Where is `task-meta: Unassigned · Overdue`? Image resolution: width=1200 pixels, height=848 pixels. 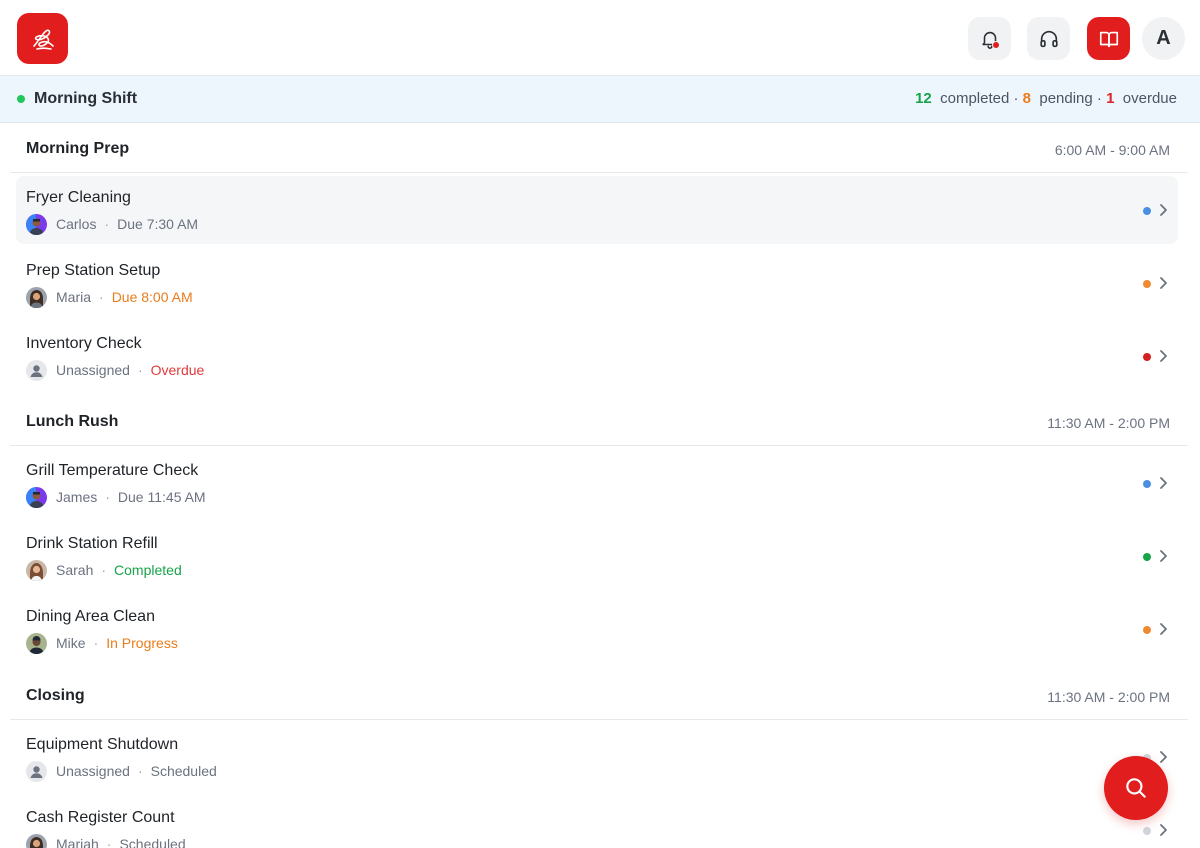
task-meta: Unassigned · Overdue is located at coordinates (115, 370).